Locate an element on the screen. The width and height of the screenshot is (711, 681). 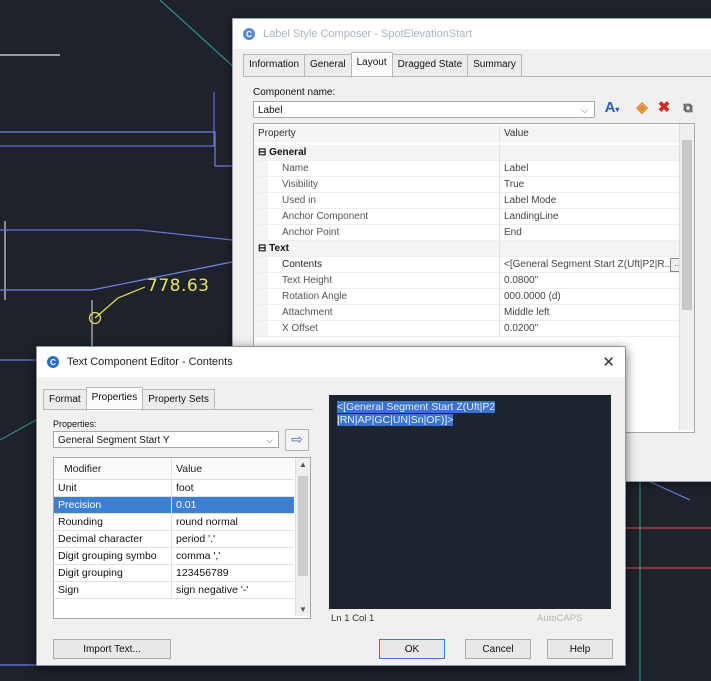
property-name: Used in is located at coordinates (377, 201).